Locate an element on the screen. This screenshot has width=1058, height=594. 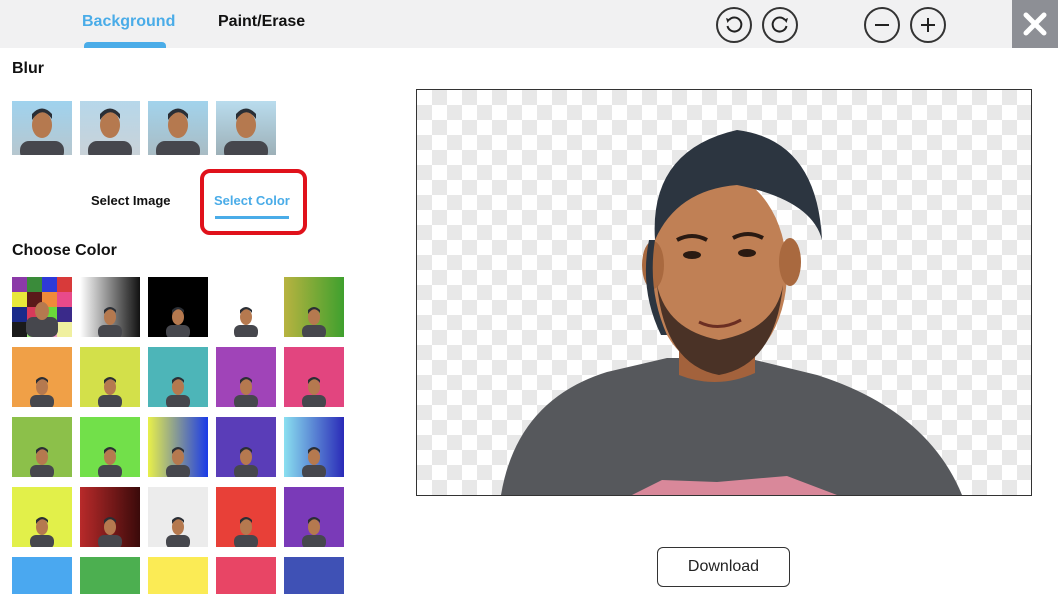
swatch-gradient-yellow-blue is located at coordinates (178, 447).